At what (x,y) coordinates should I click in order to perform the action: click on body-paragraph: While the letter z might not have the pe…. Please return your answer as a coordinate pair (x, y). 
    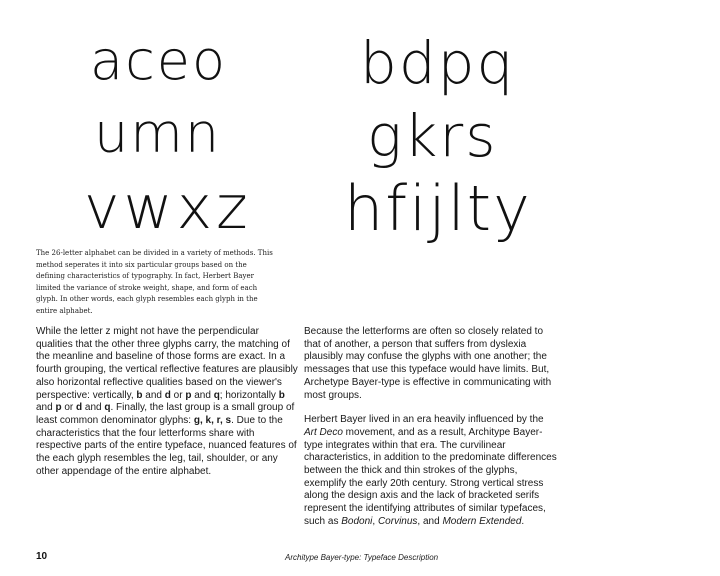
    Looking at the image, I should click on (167, 401).